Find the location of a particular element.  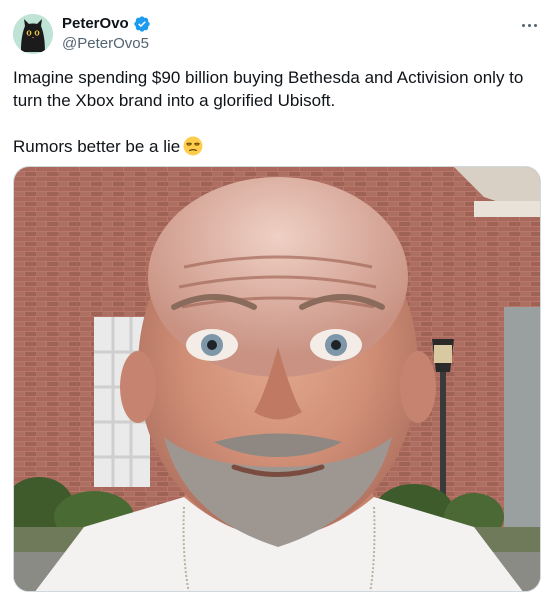

more-options-icon is located at coordinates (529, 25).